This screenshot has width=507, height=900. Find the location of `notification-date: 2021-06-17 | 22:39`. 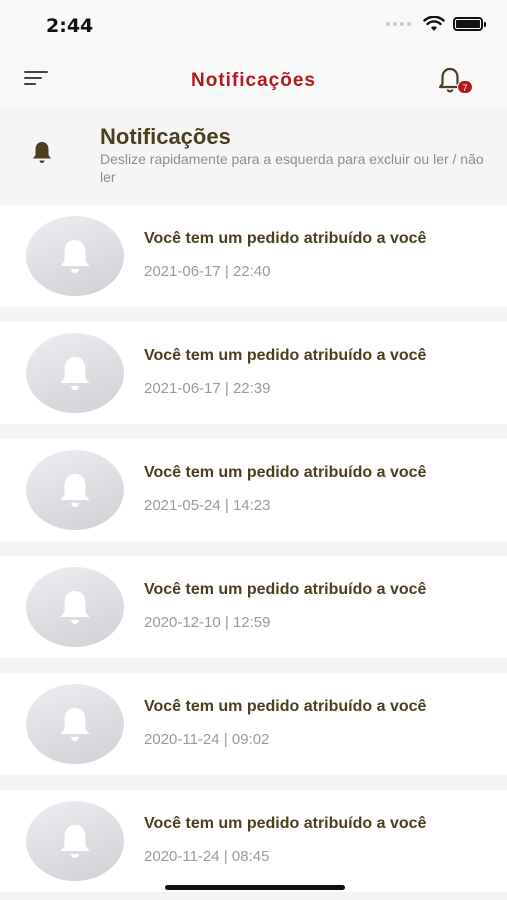

notification-date: 2021-06-17 | 22:39 is located at coordinates (207, 388).